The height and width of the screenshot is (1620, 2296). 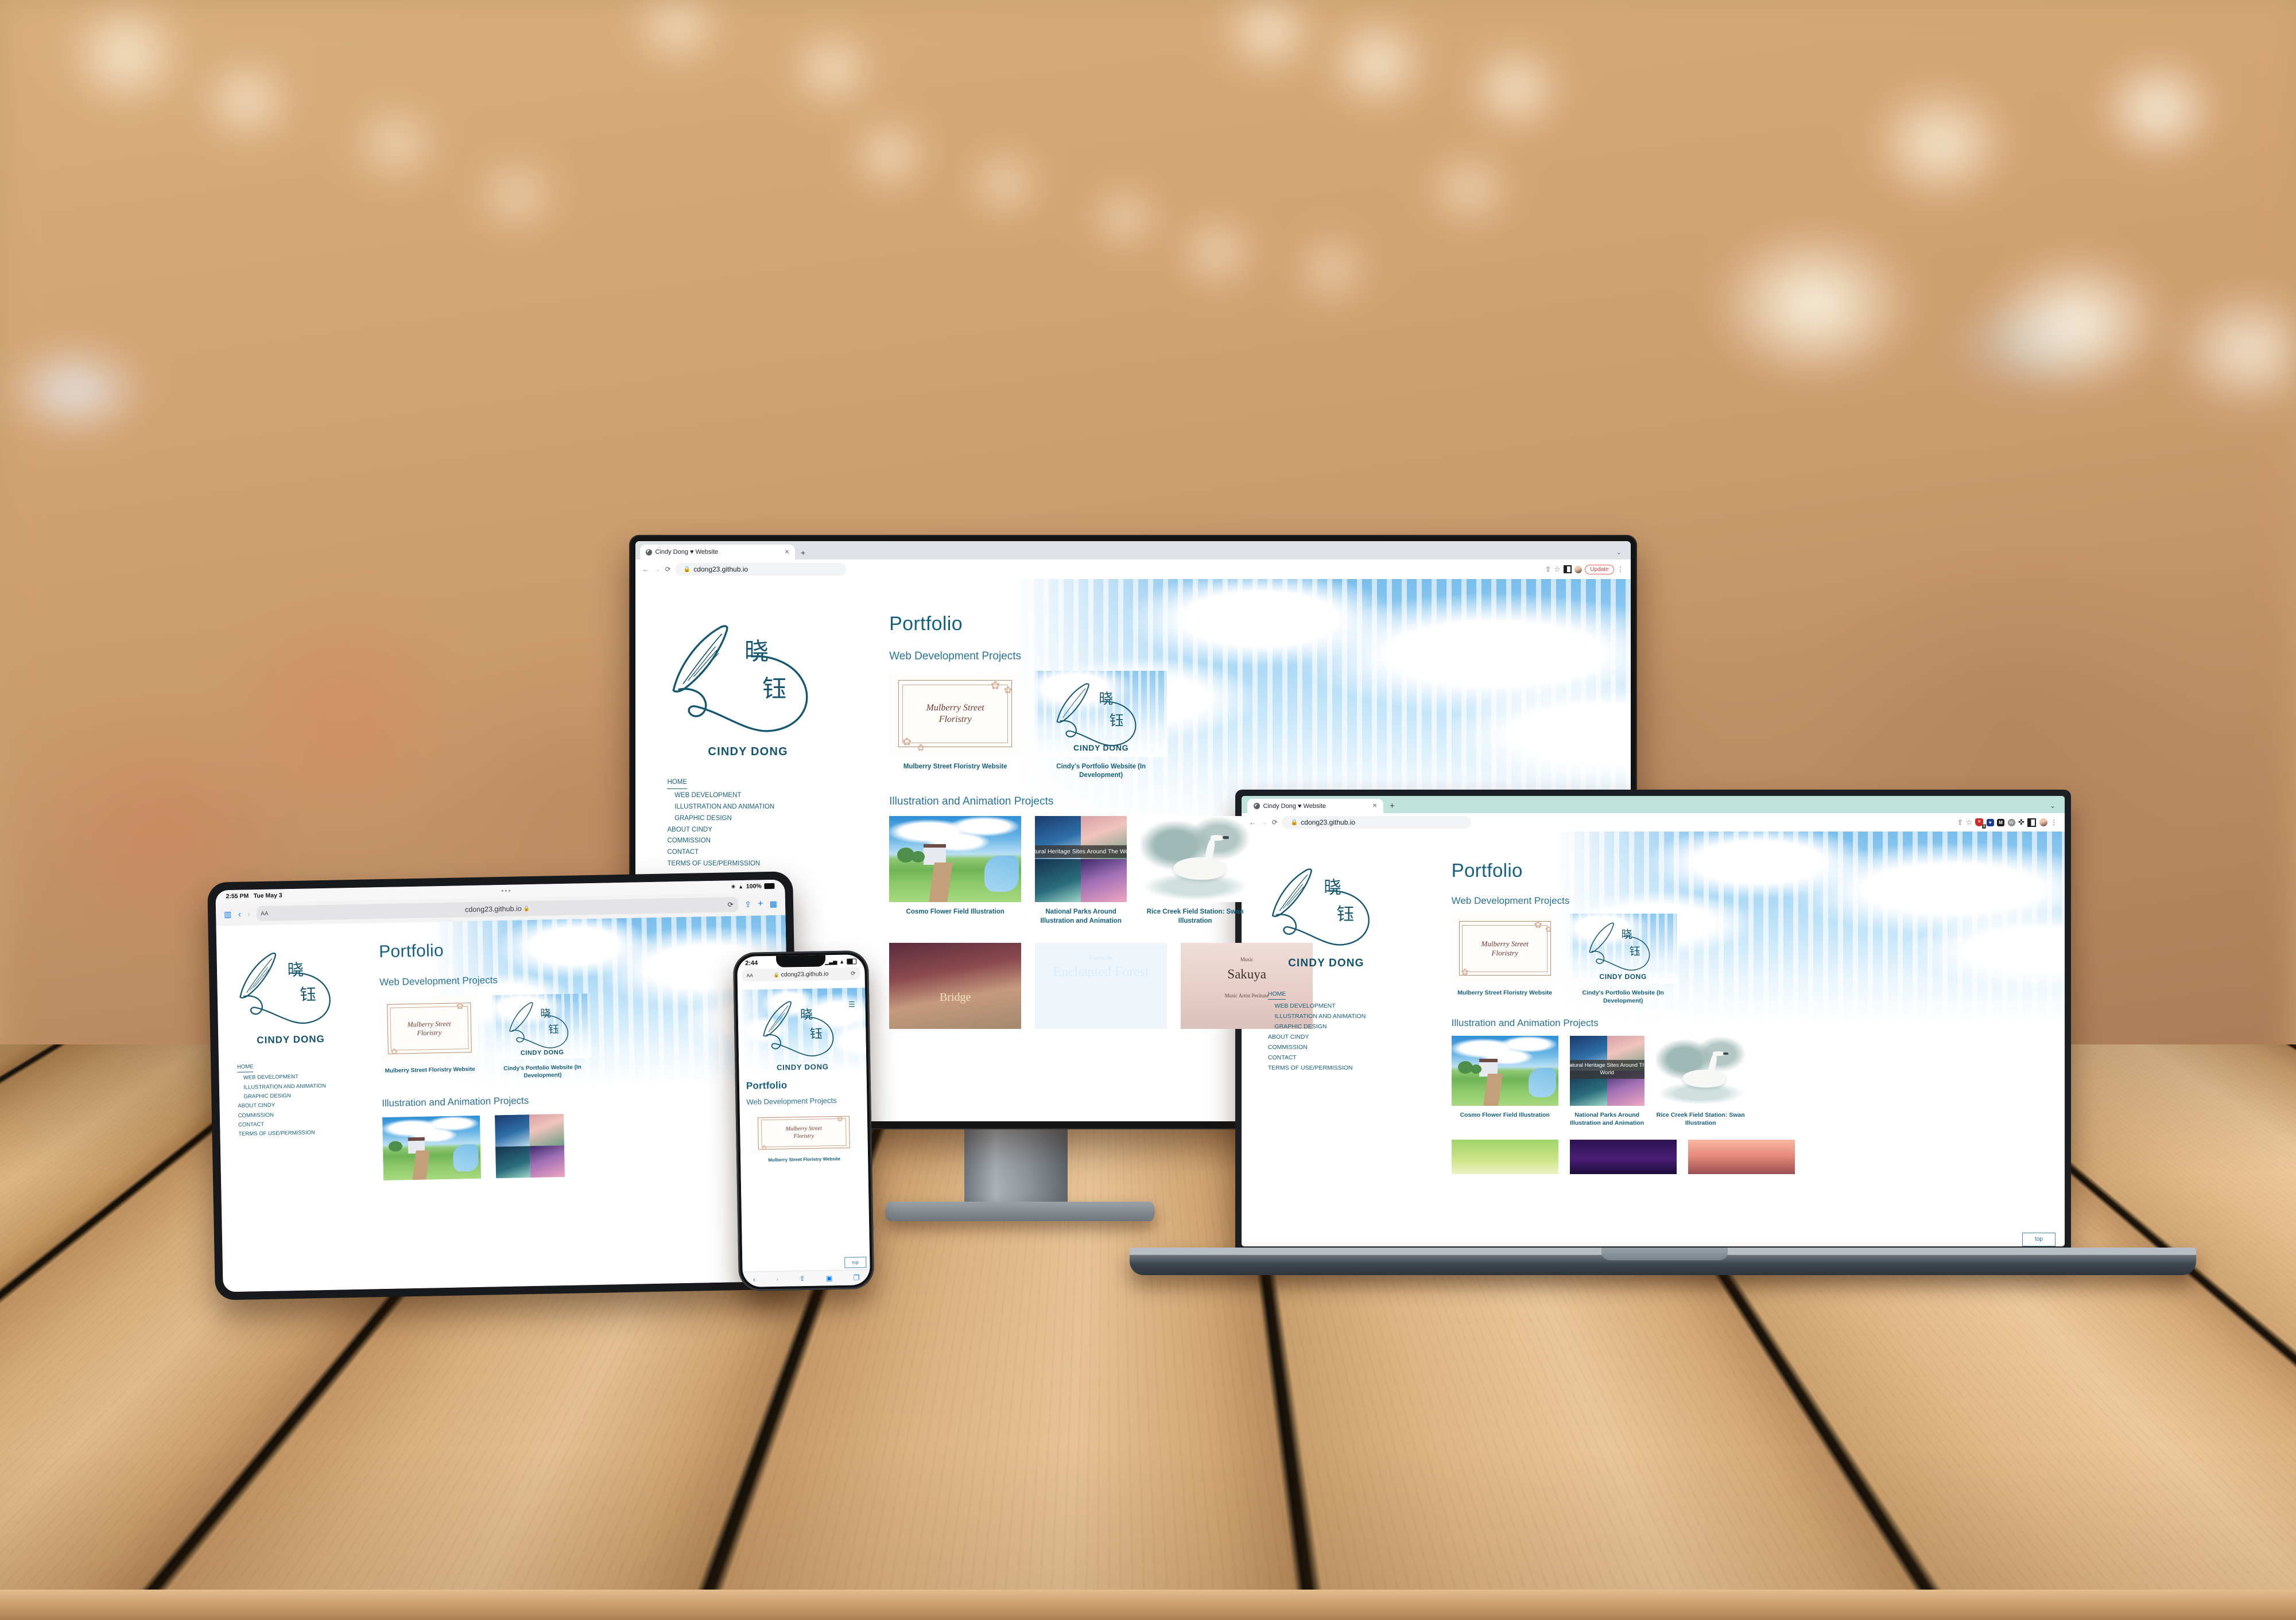 I want to click on tablet-forward-button: ›, so click(x=248, y=914).